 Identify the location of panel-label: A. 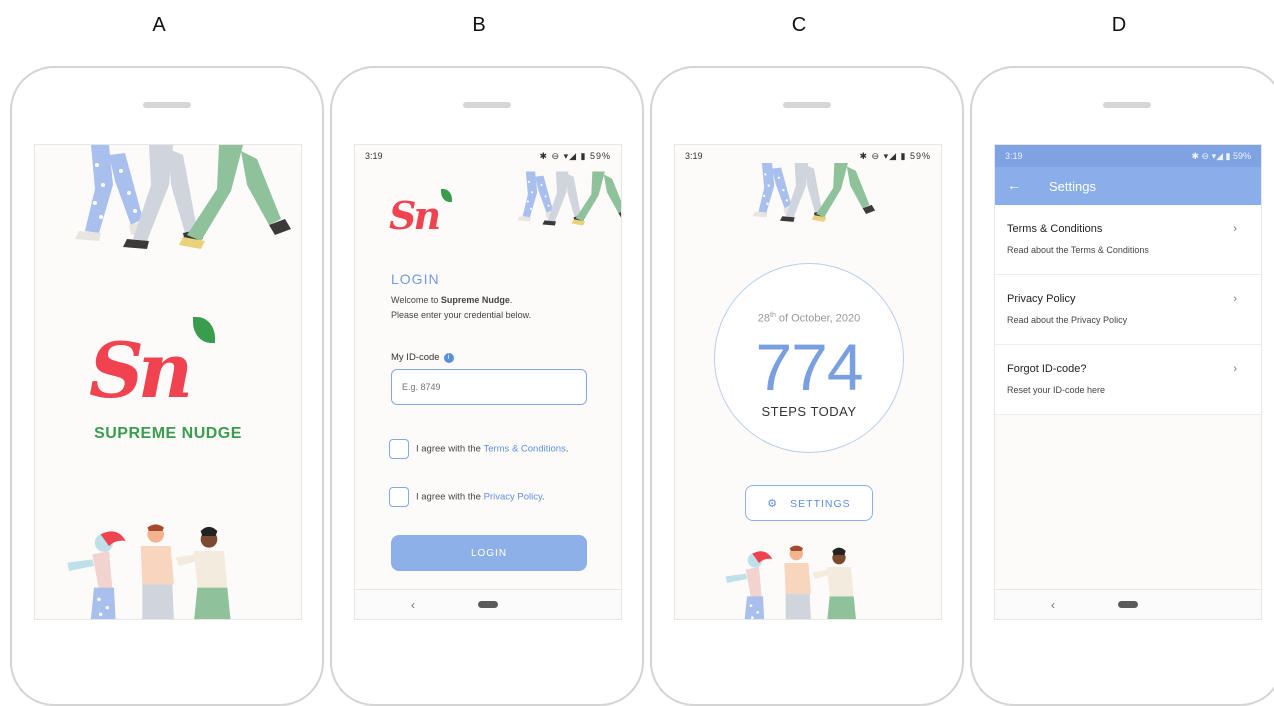
(159, 25).